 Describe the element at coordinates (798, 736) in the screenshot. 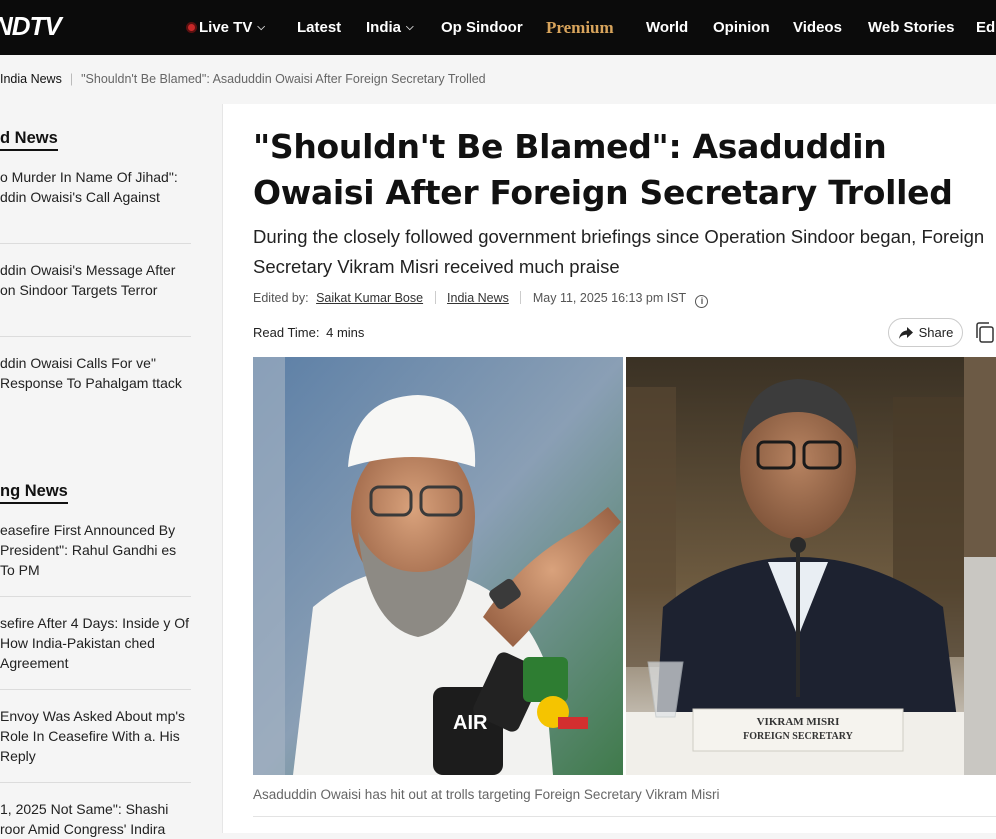

I see `svg-text: FOREIGN SECRETARY` at that location.